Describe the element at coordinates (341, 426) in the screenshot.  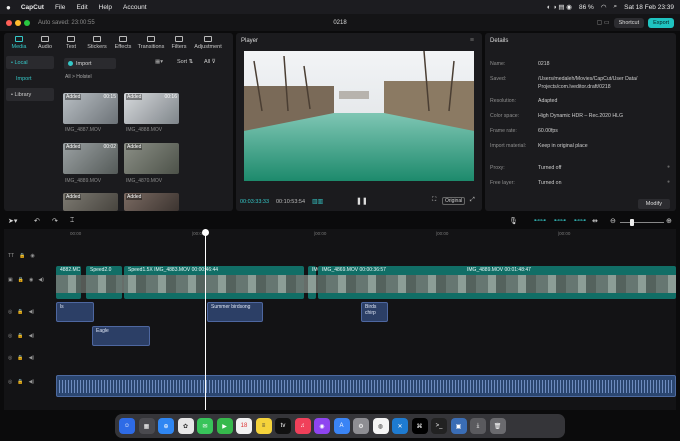
I see `appstore-icon: A` at that location.